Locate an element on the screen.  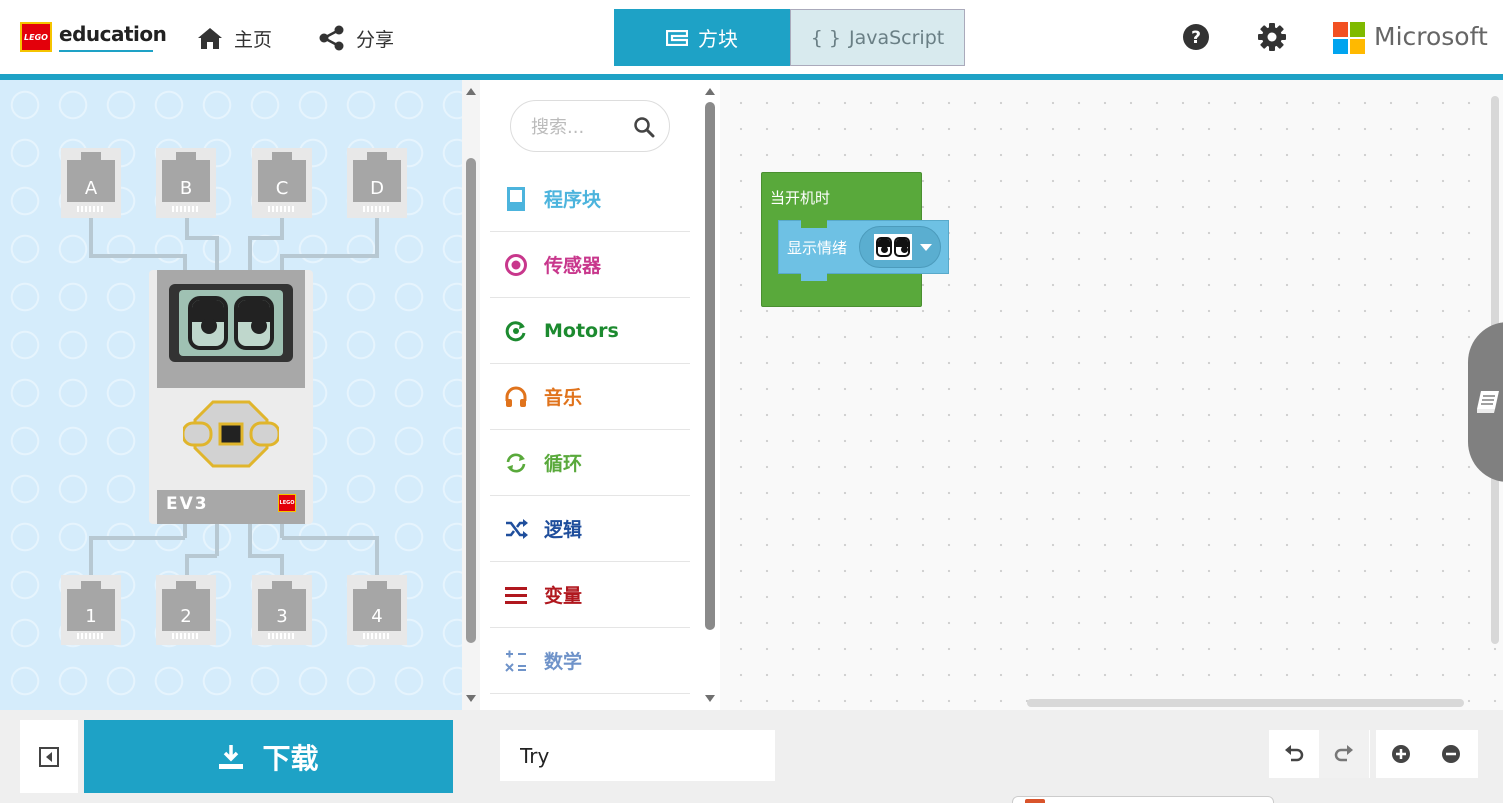
math-icon is located at coordinates (516, 661).